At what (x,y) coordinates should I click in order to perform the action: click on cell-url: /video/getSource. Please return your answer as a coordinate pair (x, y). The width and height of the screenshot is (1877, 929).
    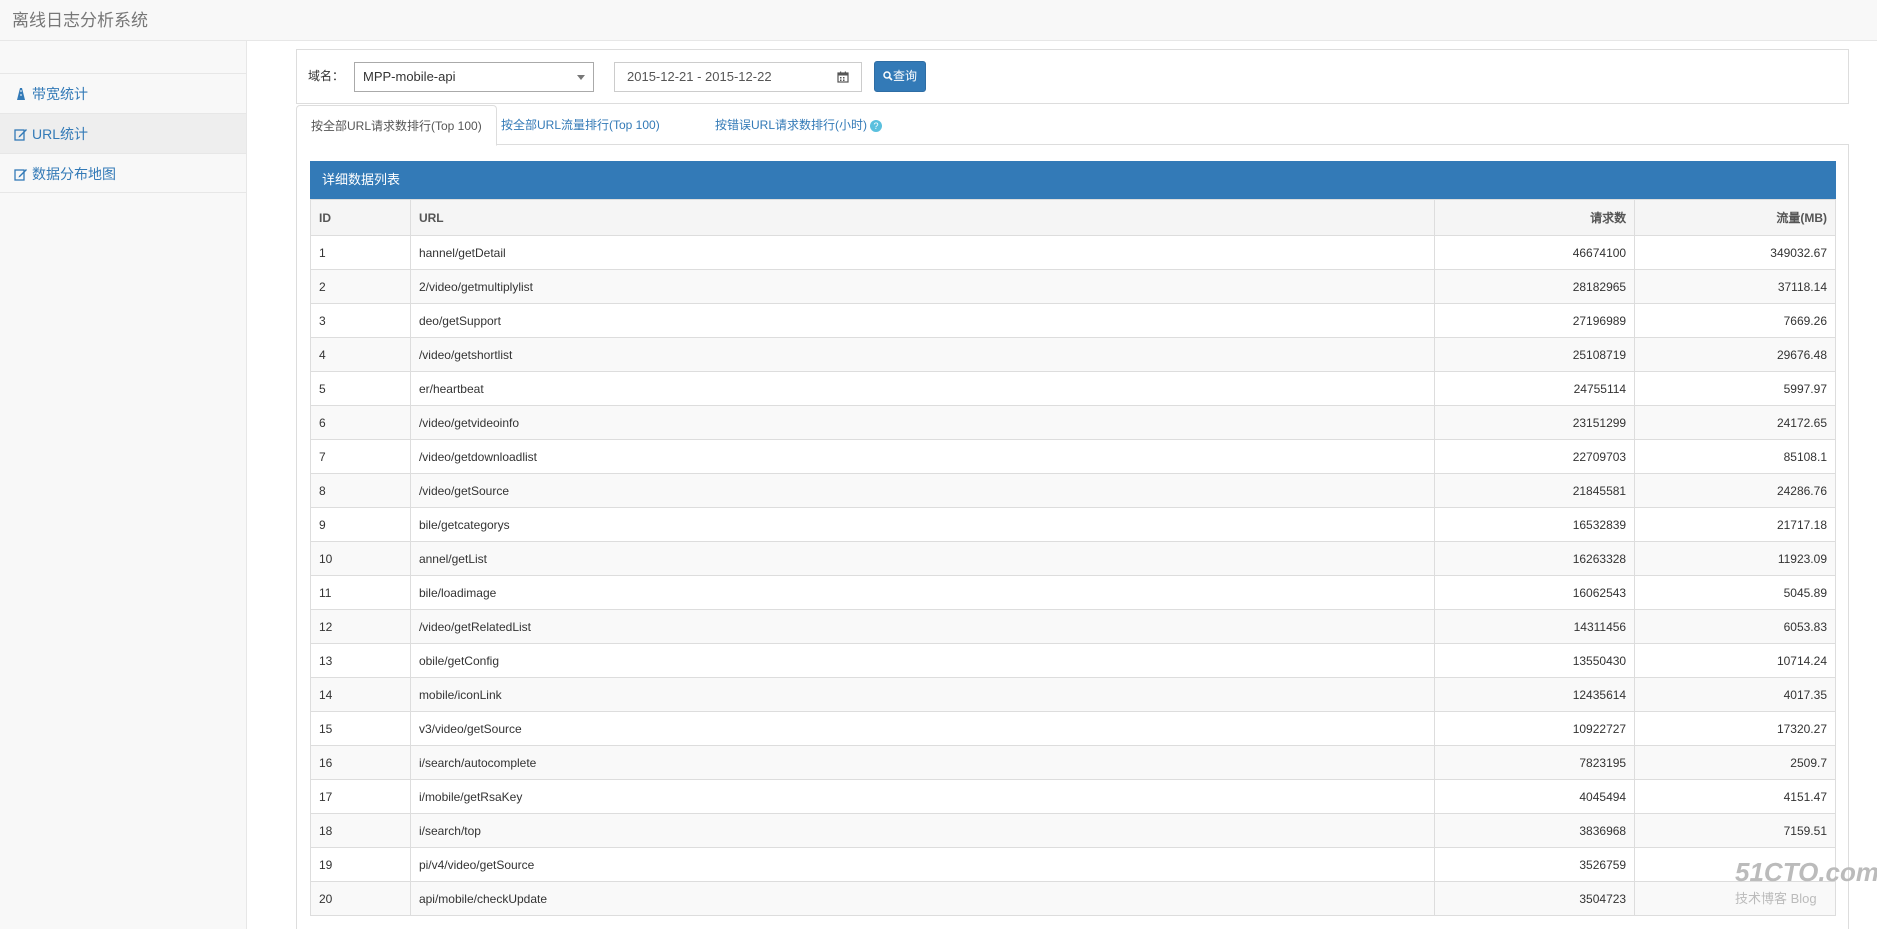
    Looking at the image, I should click on (922, 490).